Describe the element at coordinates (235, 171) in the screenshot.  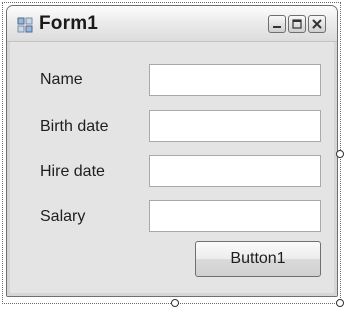
I see `hire-date-field` at that location.